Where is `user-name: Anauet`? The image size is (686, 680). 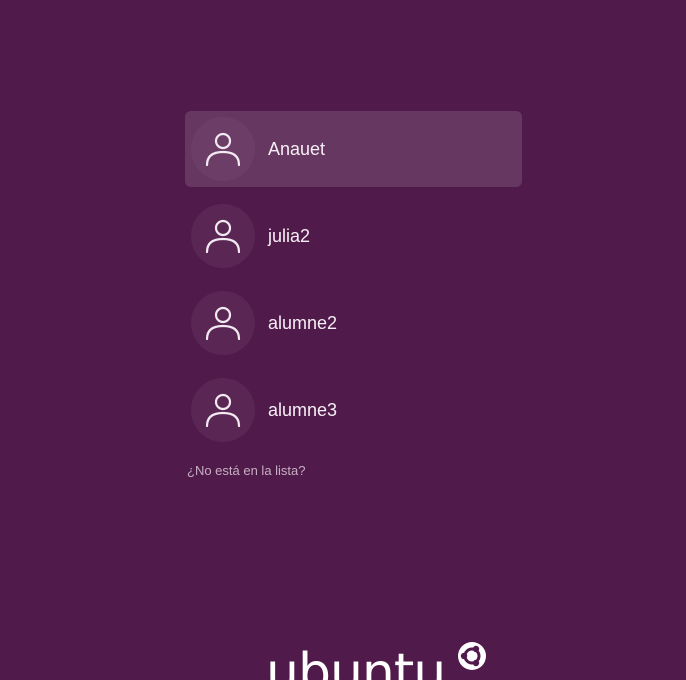
user-name: Anauet is located at coordinates (297, 149).